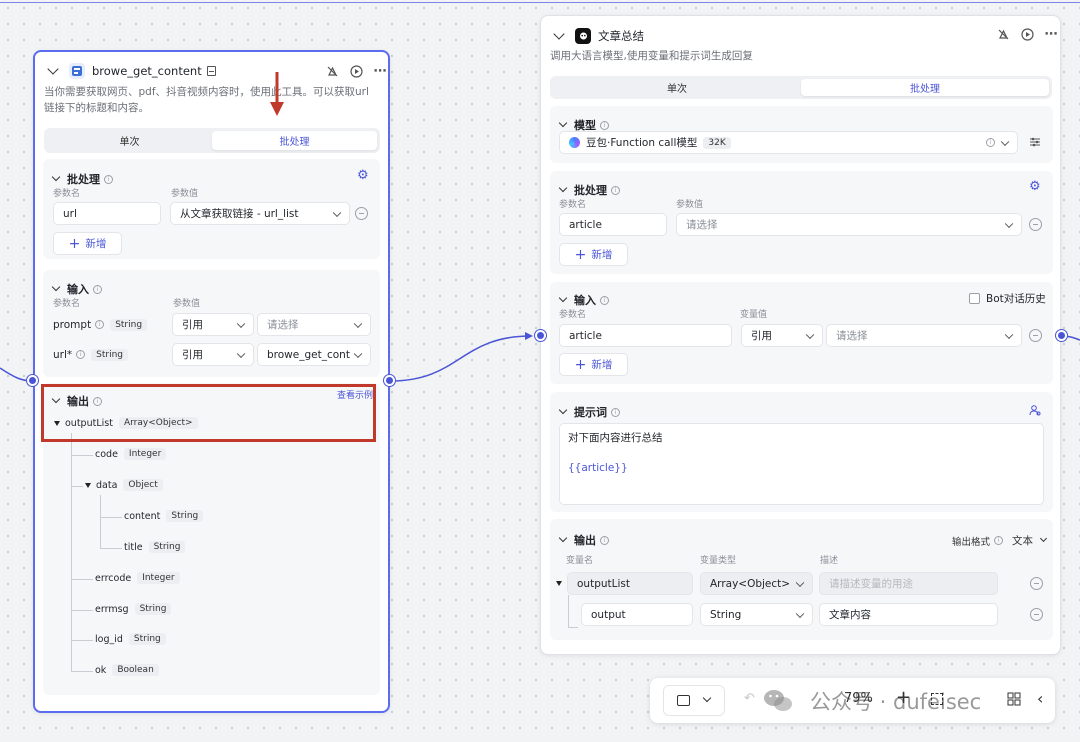 This screenshot has width=1080, height=742. I want to click on param-label: prompt, so click(72, 324).